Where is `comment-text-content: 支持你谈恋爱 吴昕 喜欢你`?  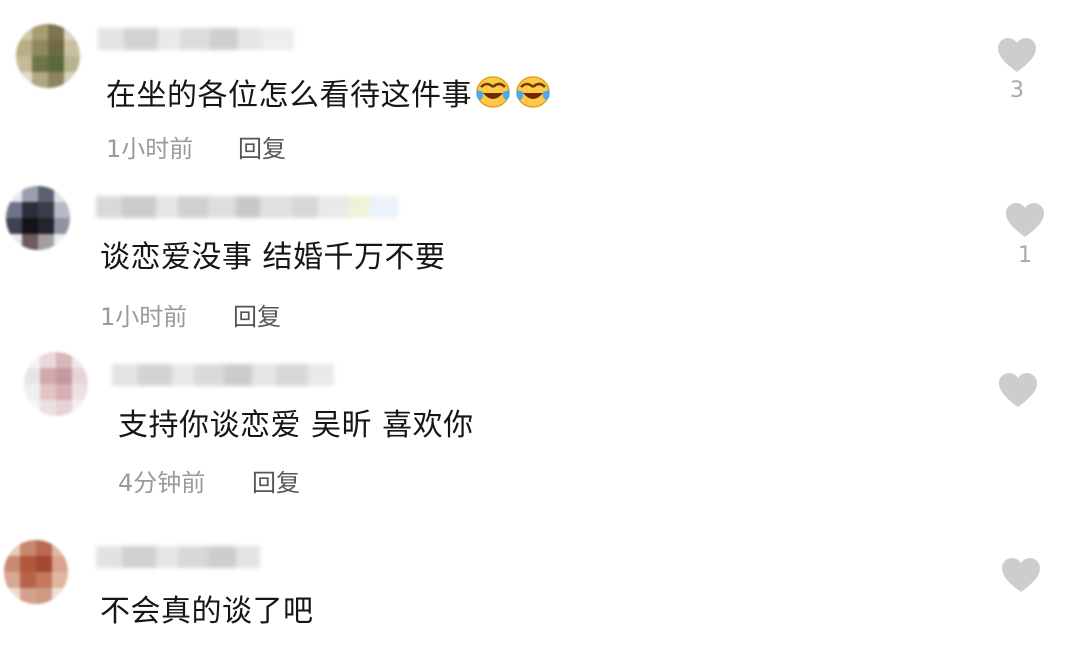
comment-text-content: 支持你谈恋爱 吴昕 喜欢你 is located at coordinates (296, 425).